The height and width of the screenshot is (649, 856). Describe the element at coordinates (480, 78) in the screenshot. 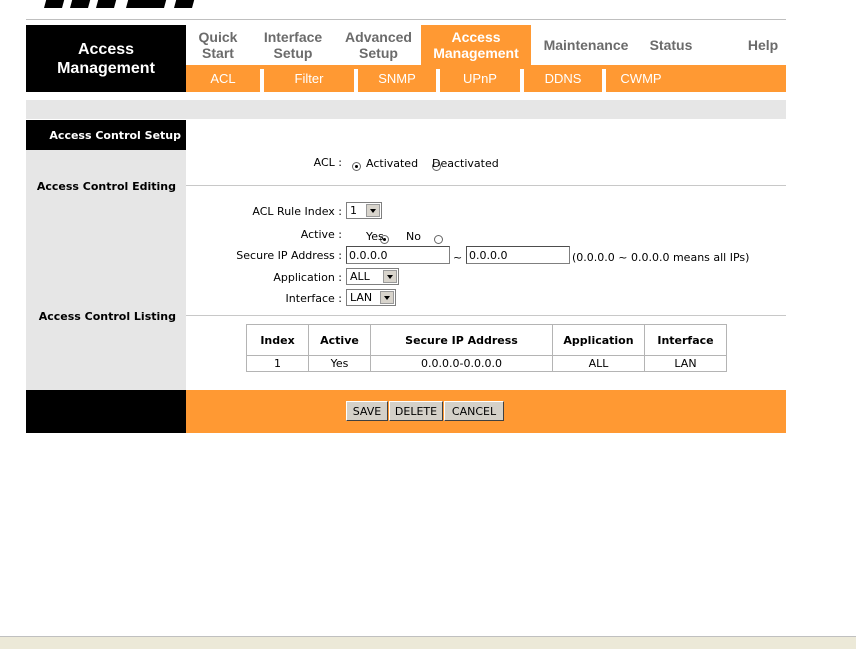

I see `subtab-upnp: UPnP` at that location.